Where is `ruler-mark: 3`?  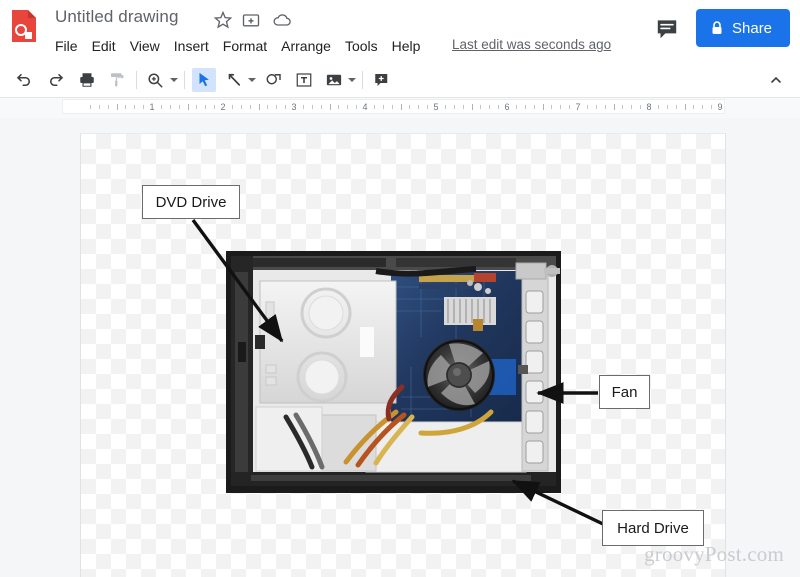
ruler-mark: 3 is located at coordinates (294, 107).